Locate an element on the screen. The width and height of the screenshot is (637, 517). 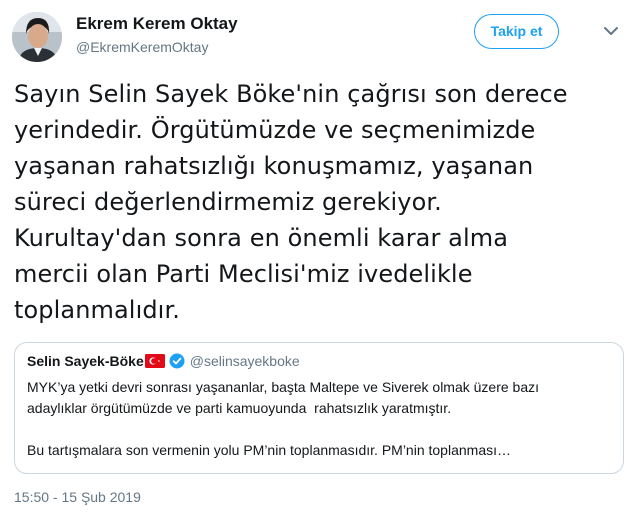
tweet-text-line: yerindedir. Örgütümüzde ve seçmenimizde is located at coordinates (275, 130).